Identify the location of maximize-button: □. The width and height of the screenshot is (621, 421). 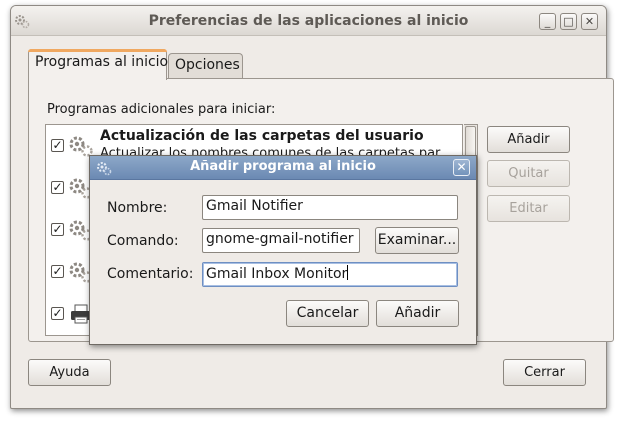
(568, 21).